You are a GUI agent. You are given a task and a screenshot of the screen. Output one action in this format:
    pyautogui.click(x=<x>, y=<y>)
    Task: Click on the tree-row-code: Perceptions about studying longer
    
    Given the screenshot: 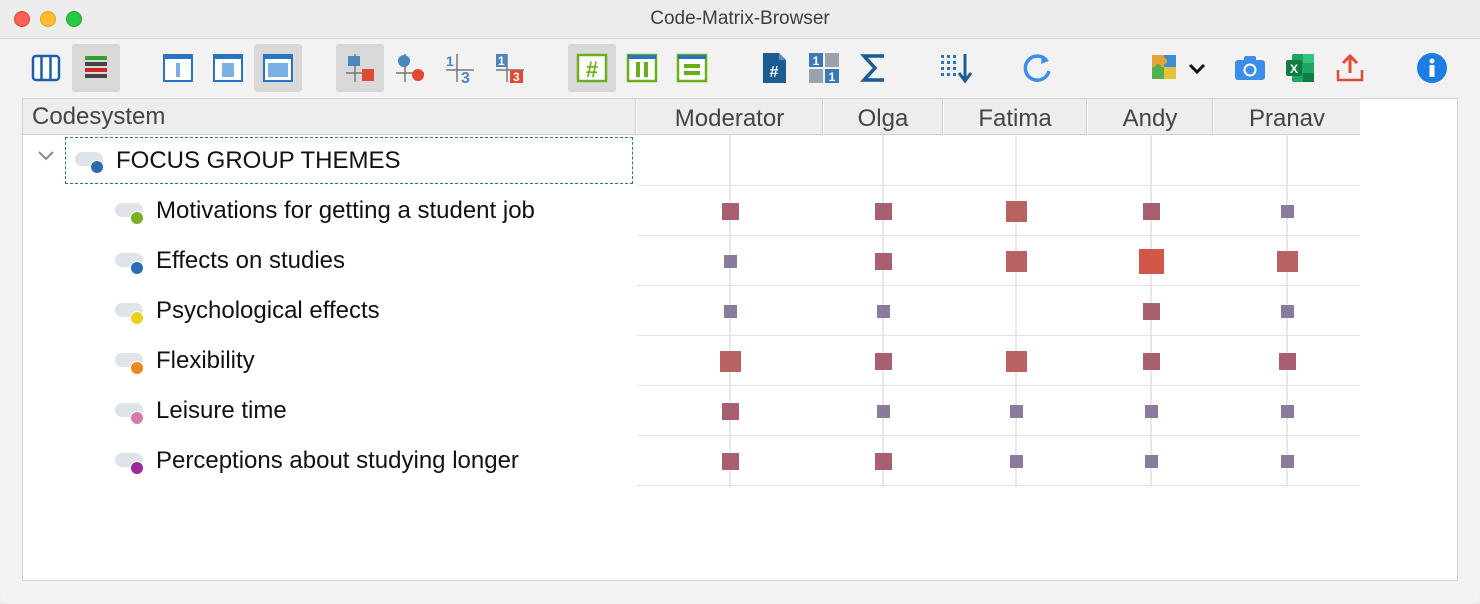 What is the action you would take?
    pyautogui.click(x=691, y=461)
    